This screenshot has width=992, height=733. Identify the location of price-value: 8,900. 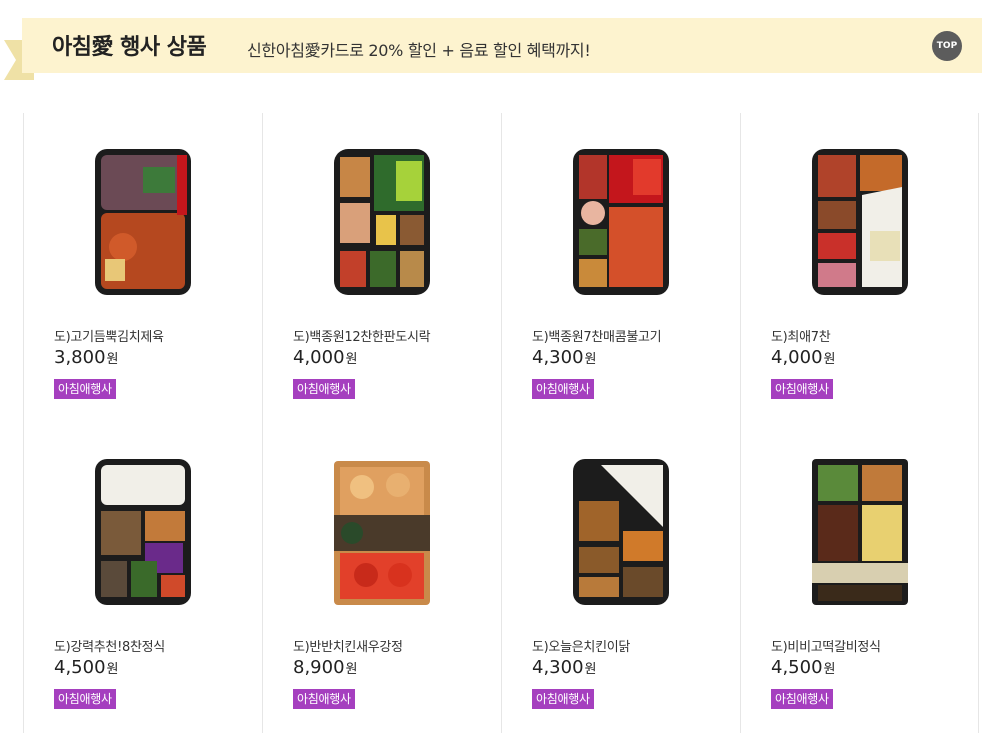
(319, 667).